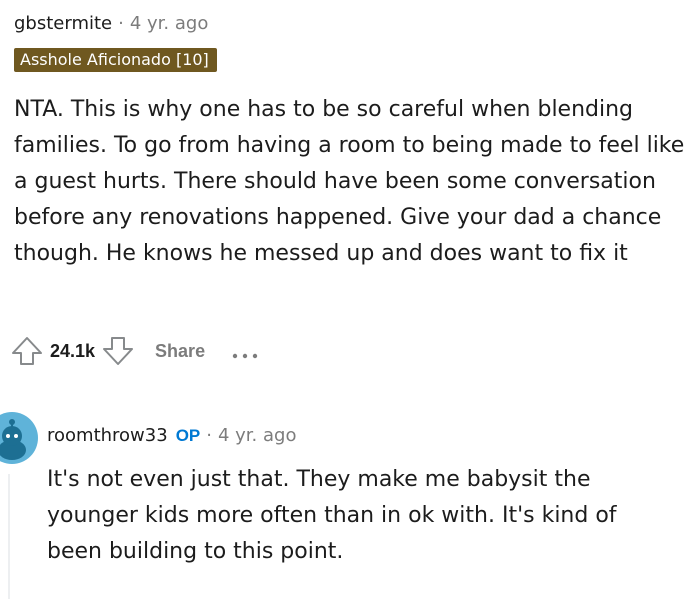 This screenshot has width=700, height=599. I want to click on vote-score: 24.1k, so click(73, 350).